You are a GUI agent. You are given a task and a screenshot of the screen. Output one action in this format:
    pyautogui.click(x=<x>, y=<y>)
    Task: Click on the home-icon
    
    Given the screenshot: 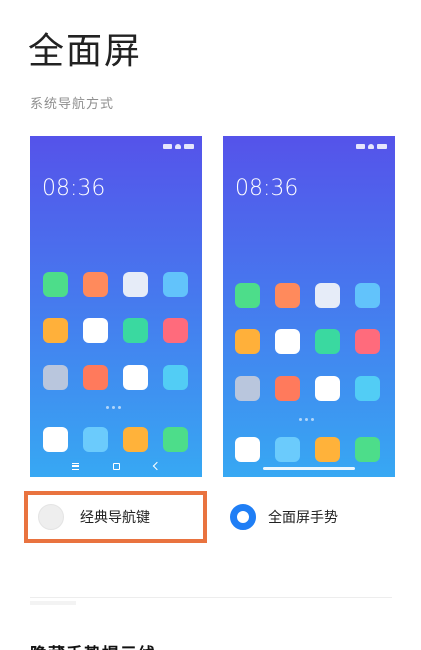 What is the action you would take?
    pyautogui.click(x=116, y=466)
    